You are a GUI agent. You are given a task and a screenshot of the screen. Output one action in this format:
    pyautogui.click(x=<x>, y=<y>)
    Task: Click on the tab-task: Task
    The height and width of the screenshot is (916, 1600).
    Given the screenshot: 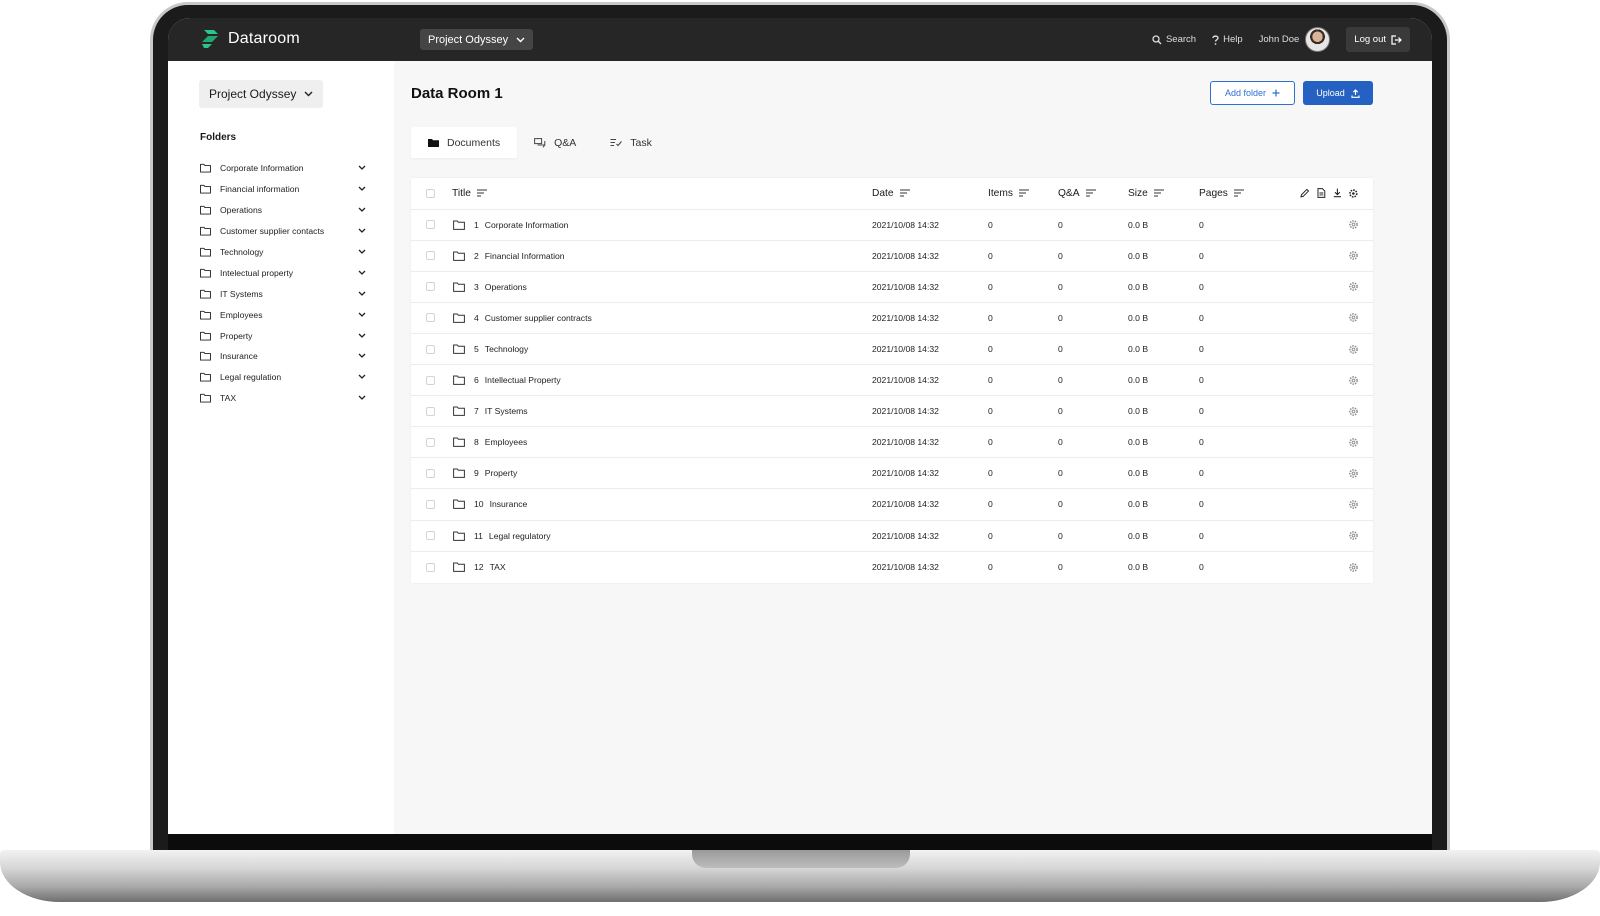 What is the action you would take?
    pyautogui.click(x=631, y=142)
    